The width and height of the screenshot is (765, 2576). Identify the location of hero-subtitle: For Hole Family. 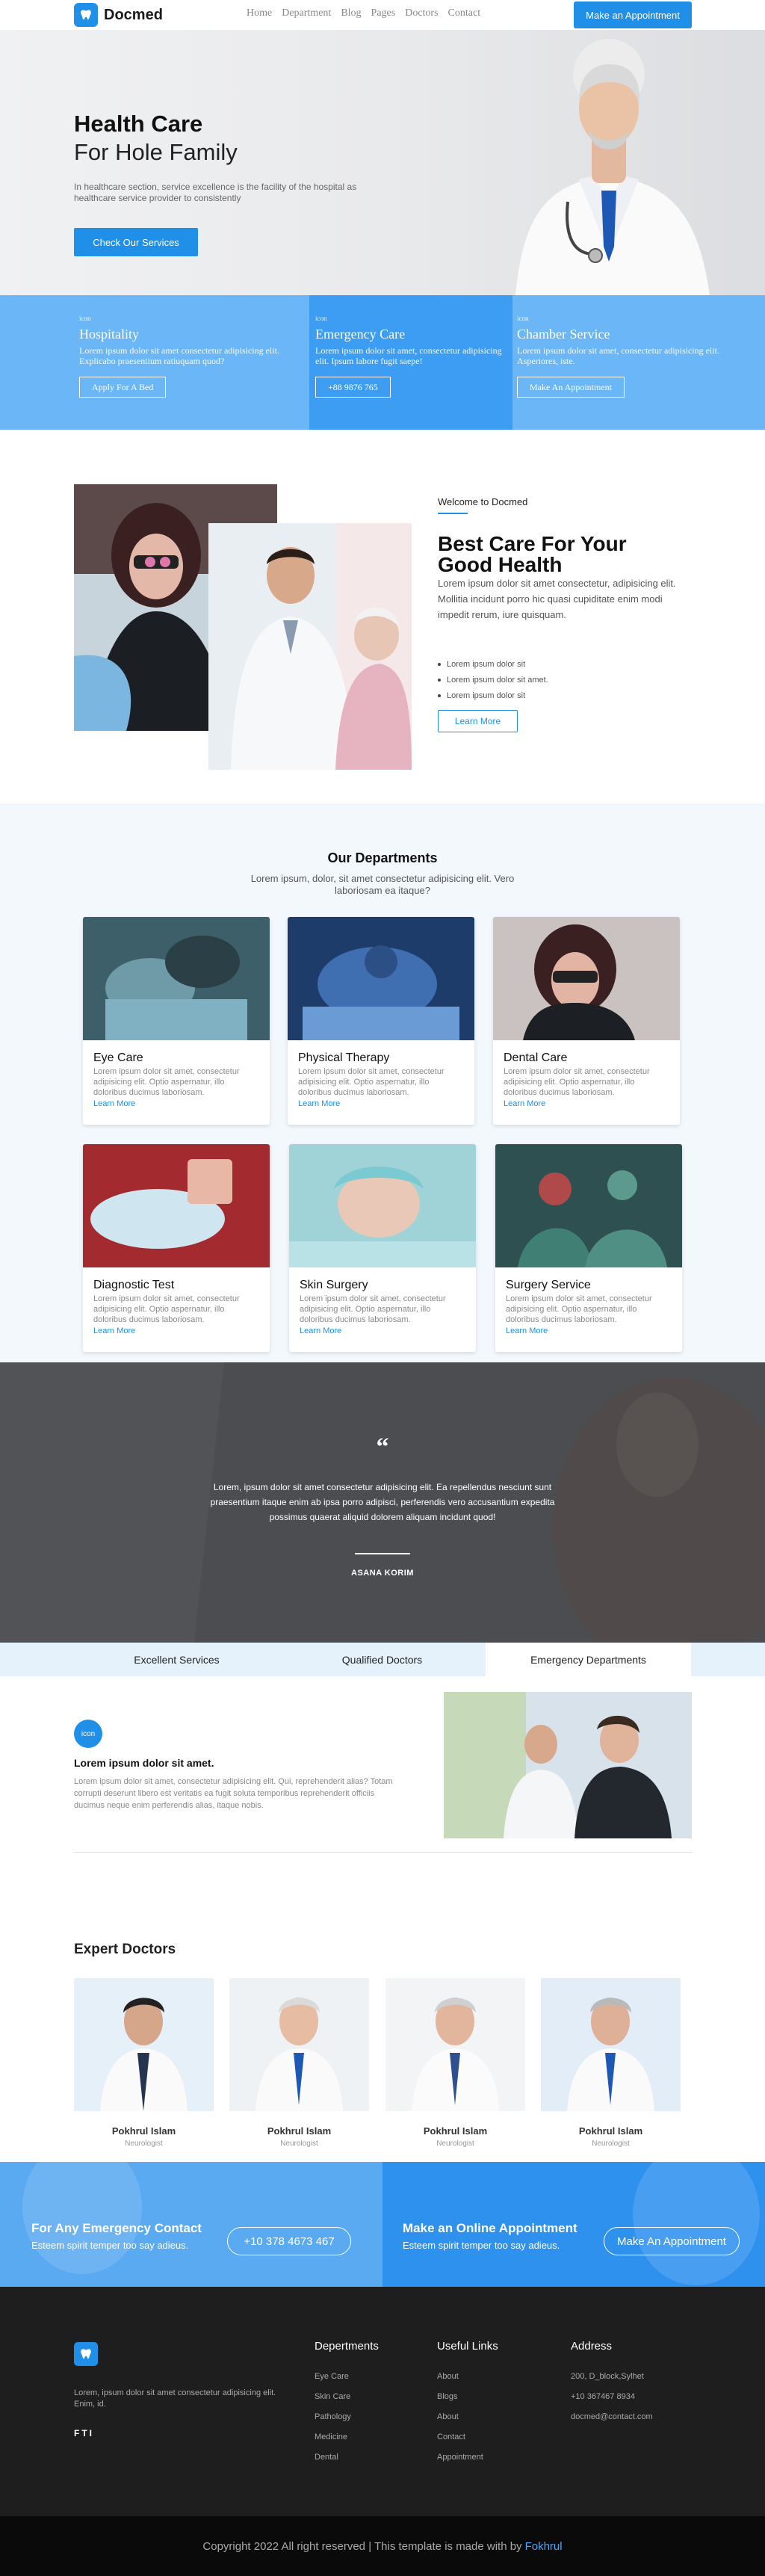
(156, 152).